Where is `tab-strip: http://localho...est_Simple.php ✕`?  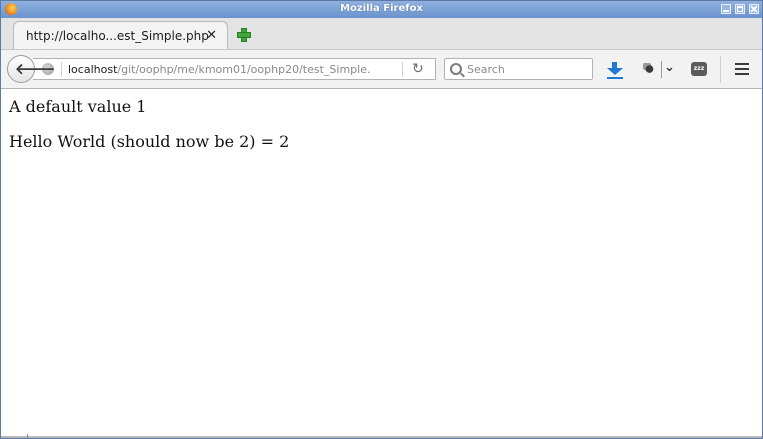 tab-strip: http://localho...est_Simple.php ✕ is located at coordinates (381, 33).